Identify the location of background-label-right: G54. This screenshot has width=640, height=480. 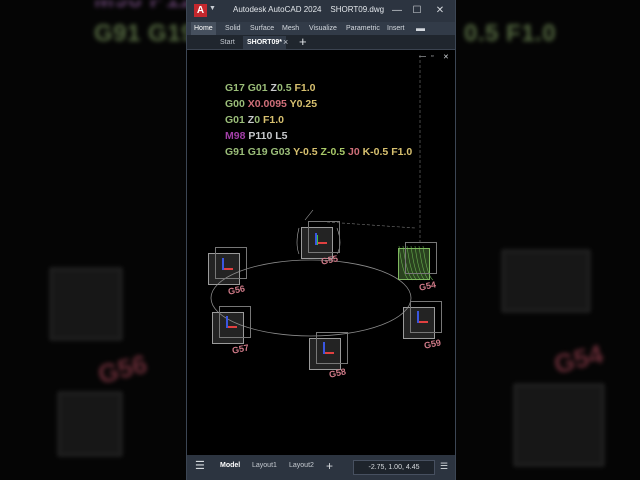
(578, 359).